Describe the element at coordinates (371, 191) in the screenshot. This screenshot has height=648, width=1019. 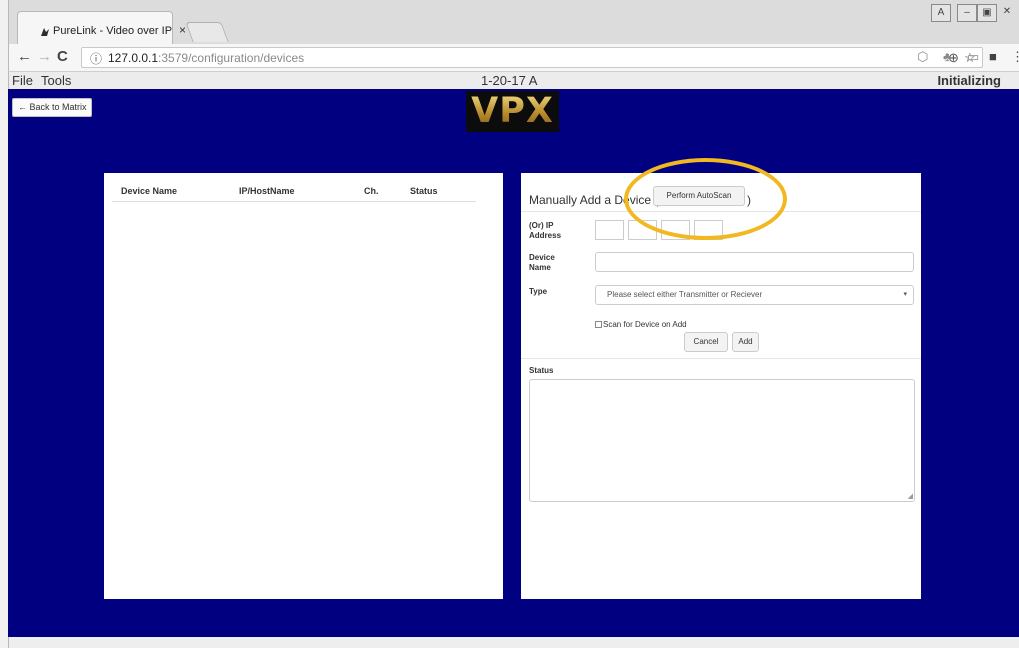
I see `col-channel: Ch.` at that location.